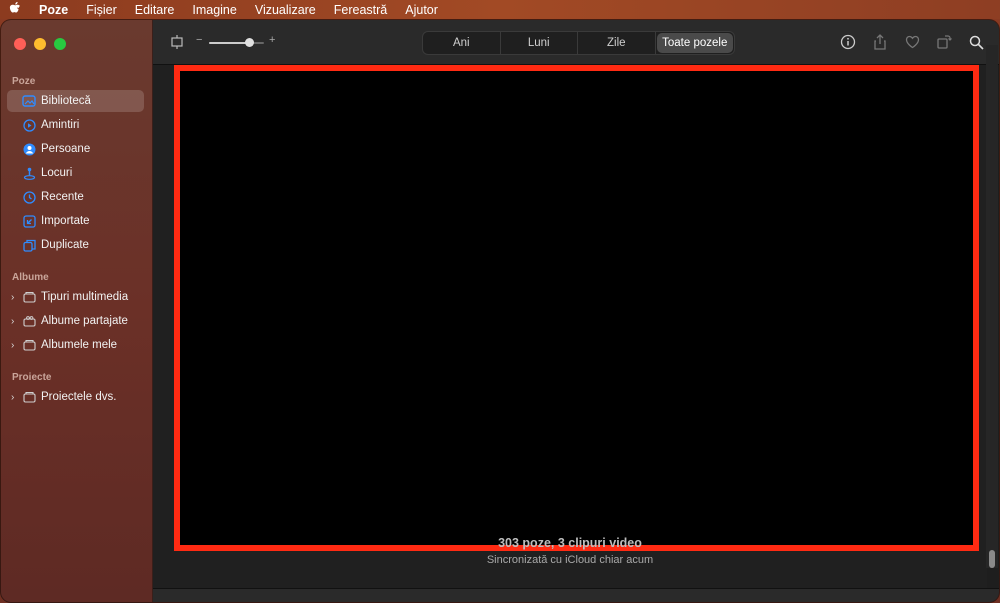 Image resolution: width=1000 pixels, height=603 pixels. Describe the element at coordinates (79, 397) in the screenshot. I see `sidebar-item-label: Proiectele dvs.` at that location.